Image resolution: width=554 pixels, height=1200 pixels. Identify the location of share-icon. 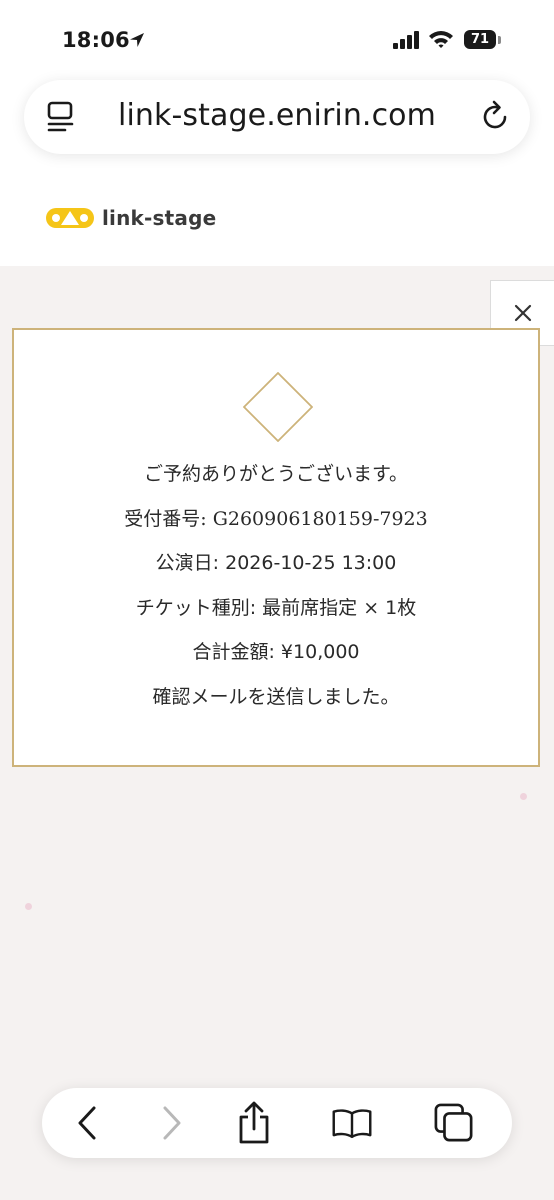
(254, 1122).